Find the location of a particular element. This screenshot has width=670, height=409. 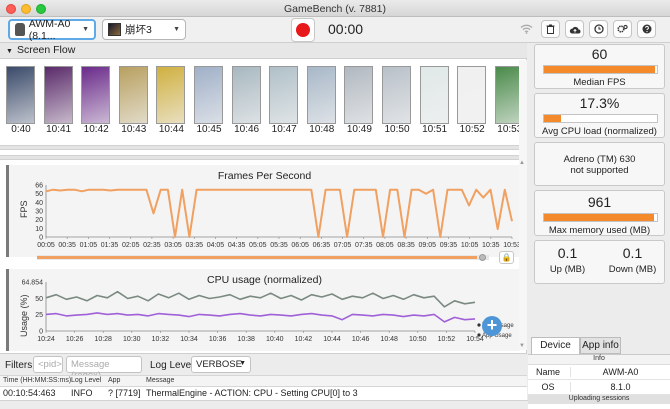

series-line-fps is located at coordinates (279, 213).